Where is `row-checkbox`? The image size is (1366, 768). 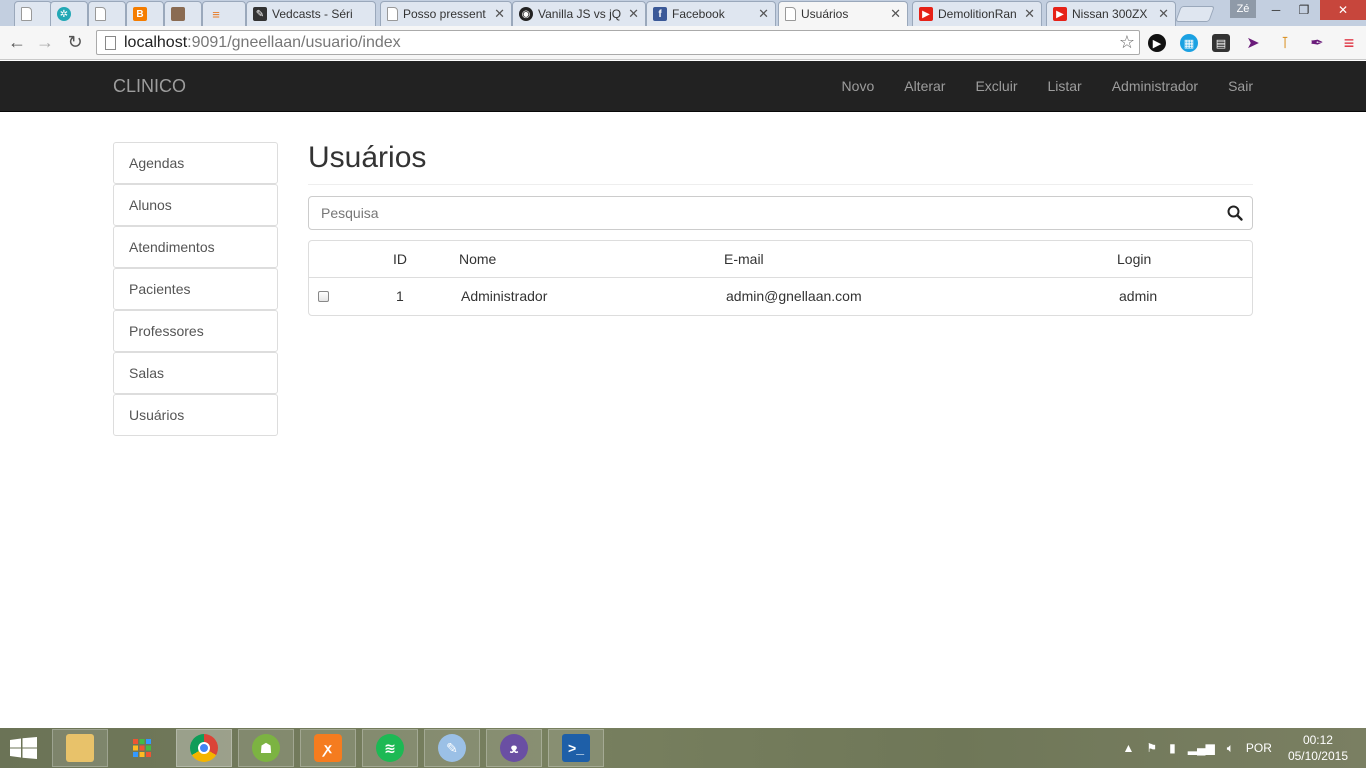
row-checkbox is located at coordinates (323, 296).